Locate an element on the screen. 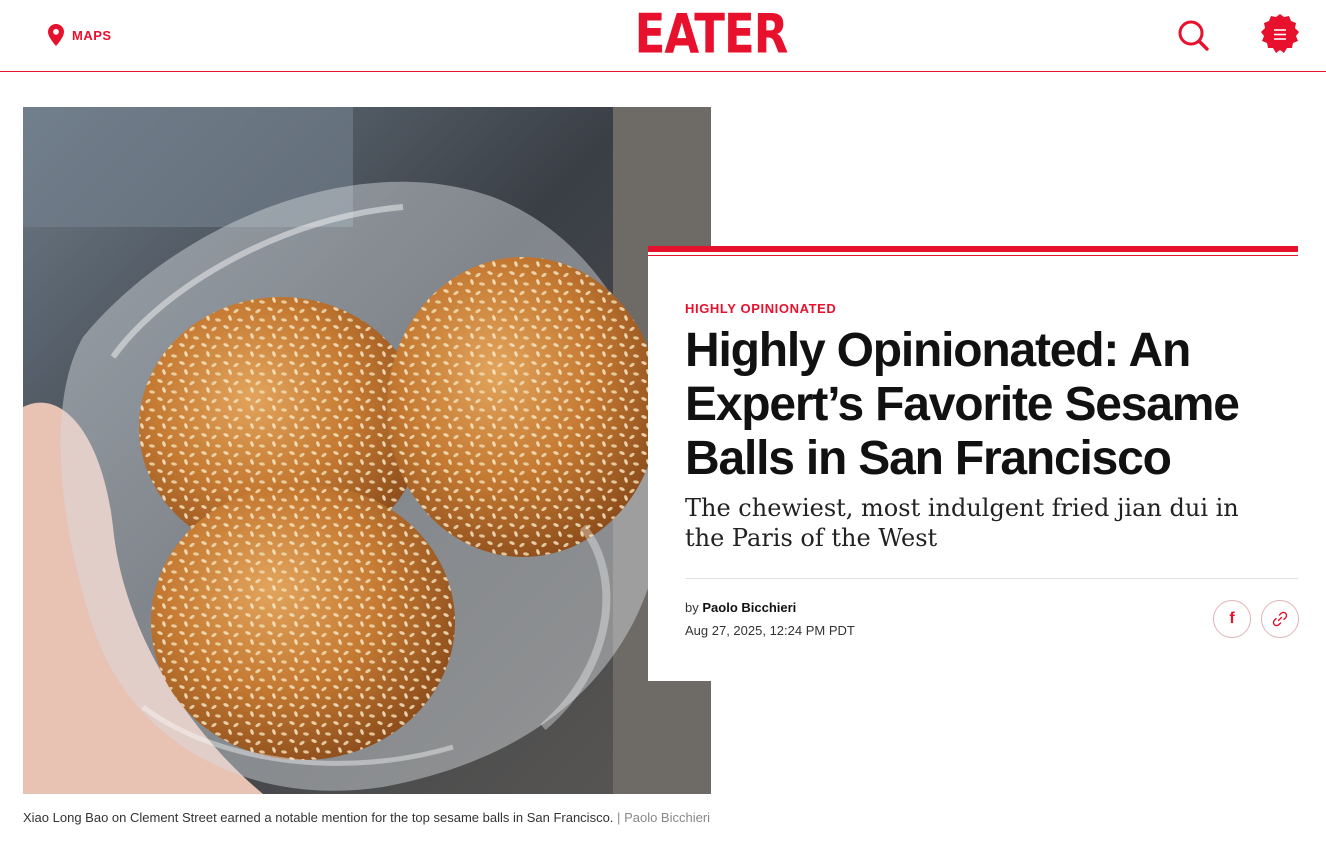 This screenshot has width=1326, height=861. eater-logo: EATER is located at coordinates (711, 34).